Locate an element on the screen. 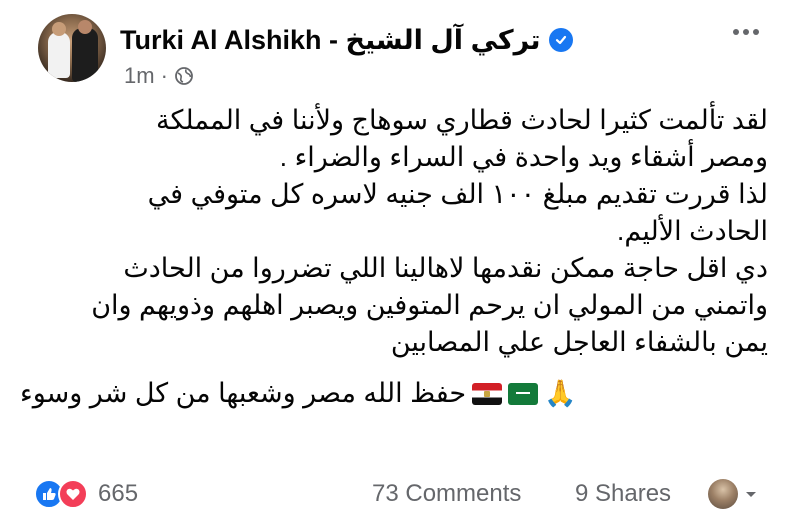 This screenshot has width=800, height=527. post-text-line: الحادث الأليم. is located at coordinates (692, 231).